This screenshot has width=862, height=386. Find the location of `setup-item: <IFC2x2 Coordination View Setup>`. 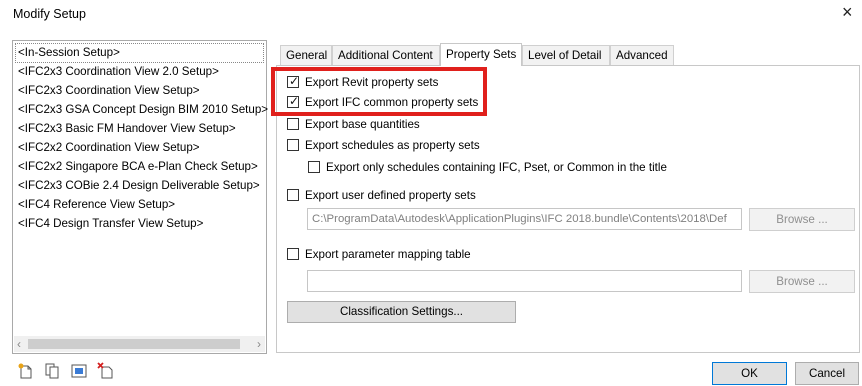

setup-item: <IFC2x2 Coordination View Setup> is located at coordinates (108, 148).